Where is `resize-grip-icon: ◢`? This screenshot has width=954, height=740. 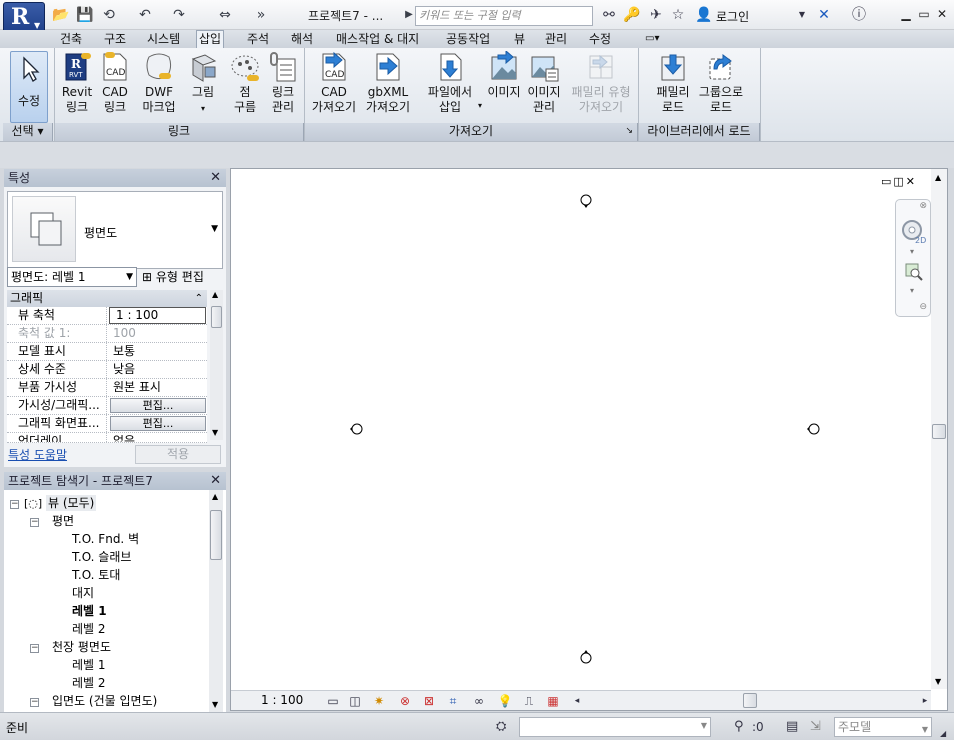 resize-grip-icon: ◢ is located at coordinates (943, 732).